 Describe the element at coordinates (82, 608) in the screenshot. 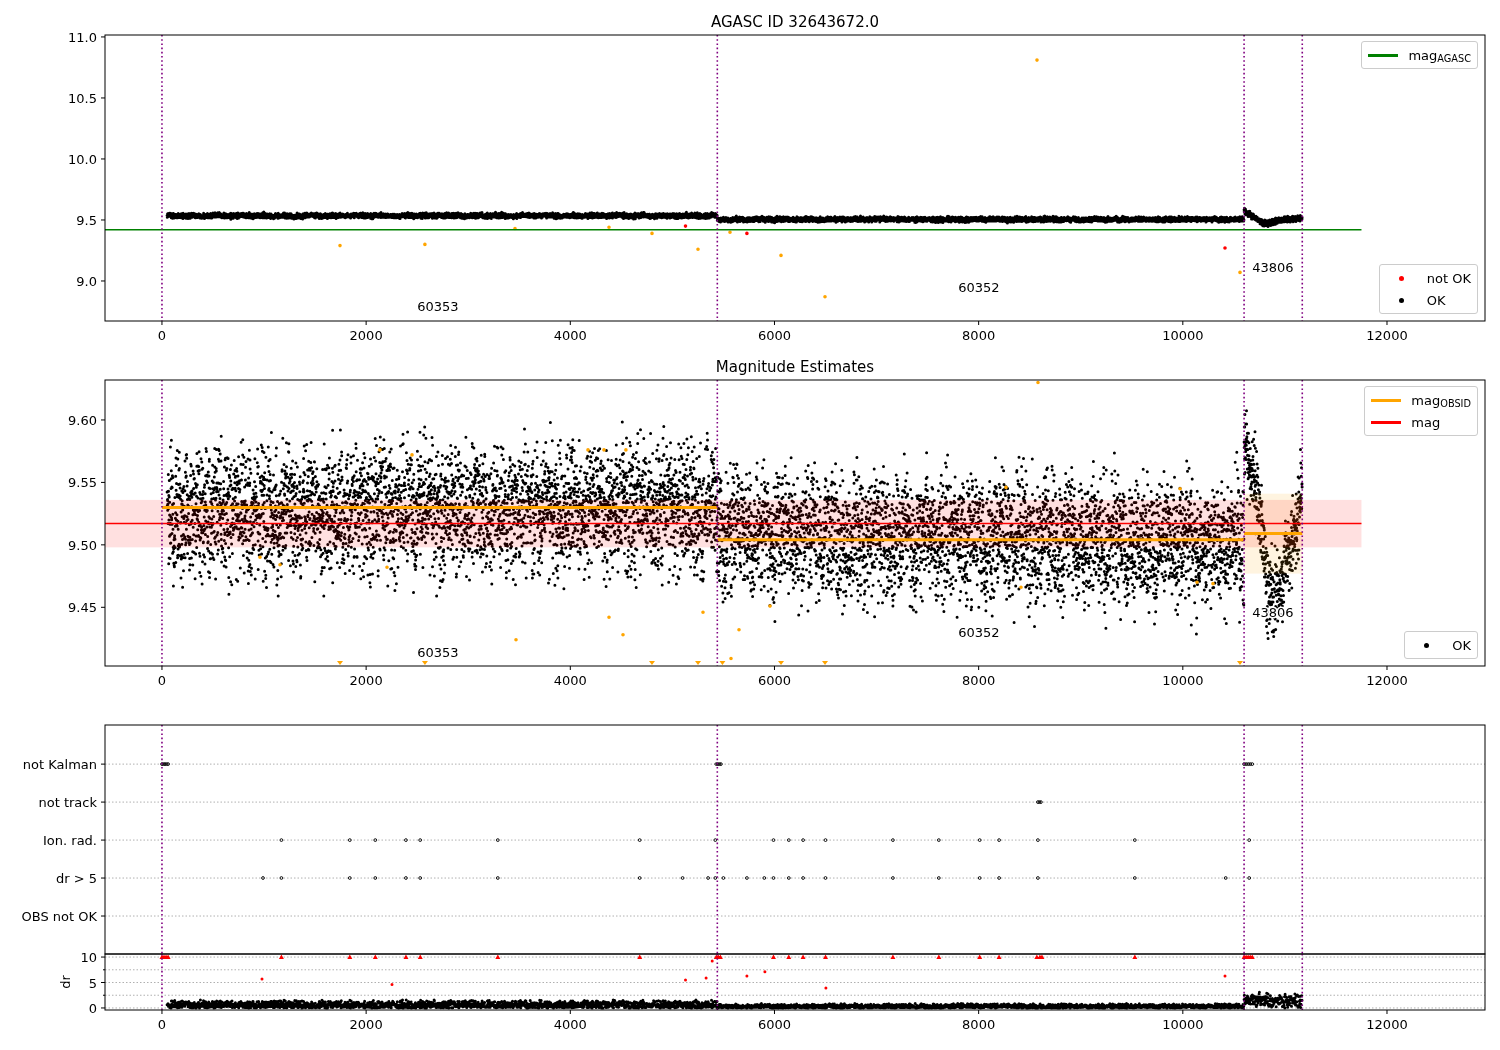

I see `tick-label: 9.45` at that location.